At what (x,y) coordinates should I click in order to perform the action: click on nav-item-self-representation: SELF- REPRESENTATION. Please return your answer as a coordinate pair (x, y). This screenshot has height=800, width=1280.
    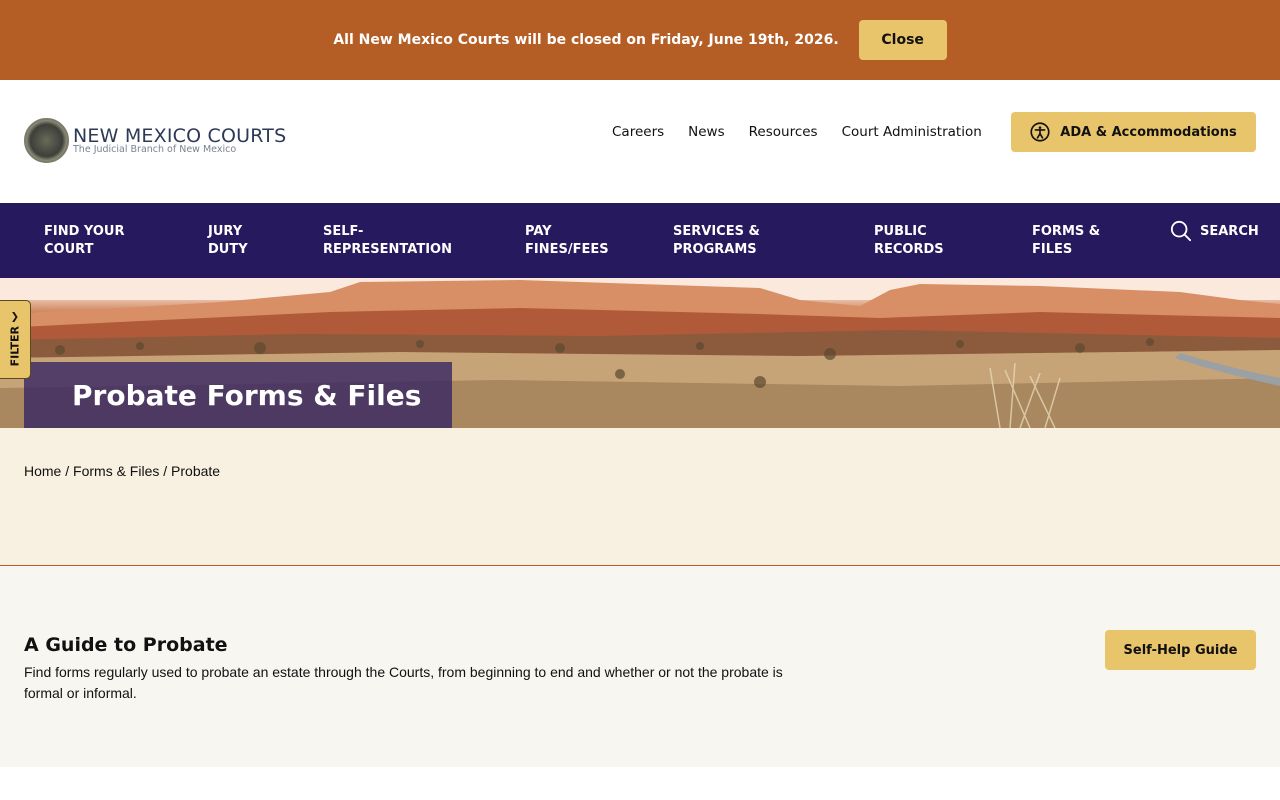
    Looking at the image, I should click on (387, 241).